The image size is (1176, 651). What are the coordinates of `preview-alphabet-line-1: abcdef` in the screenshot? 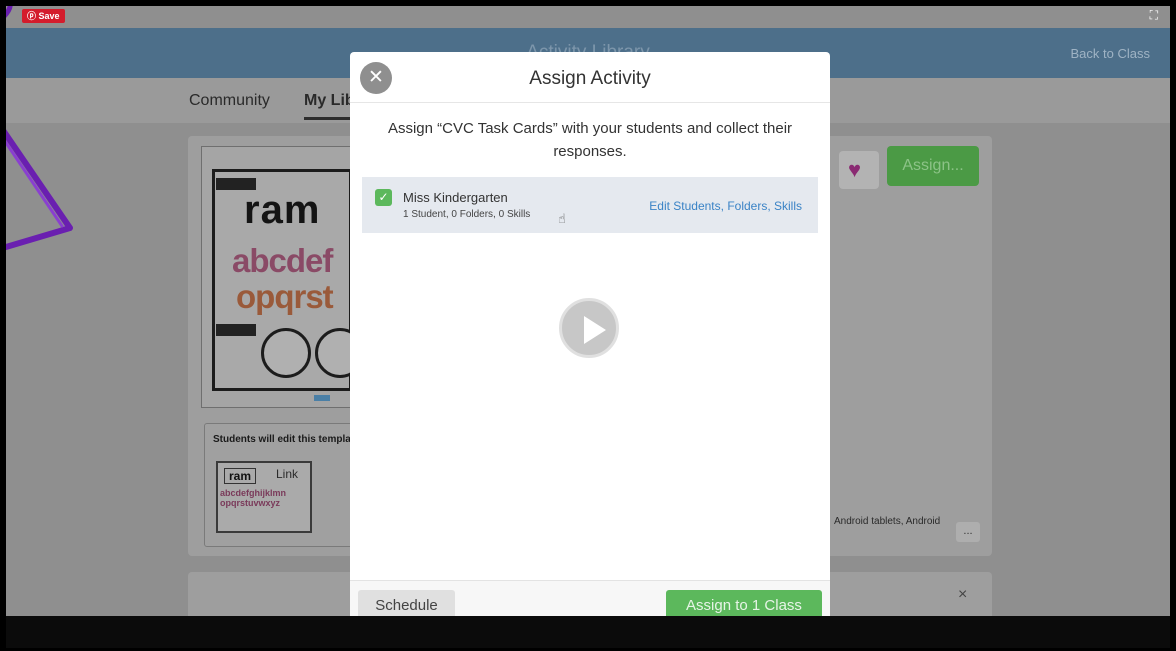 It's located at (282, 260).